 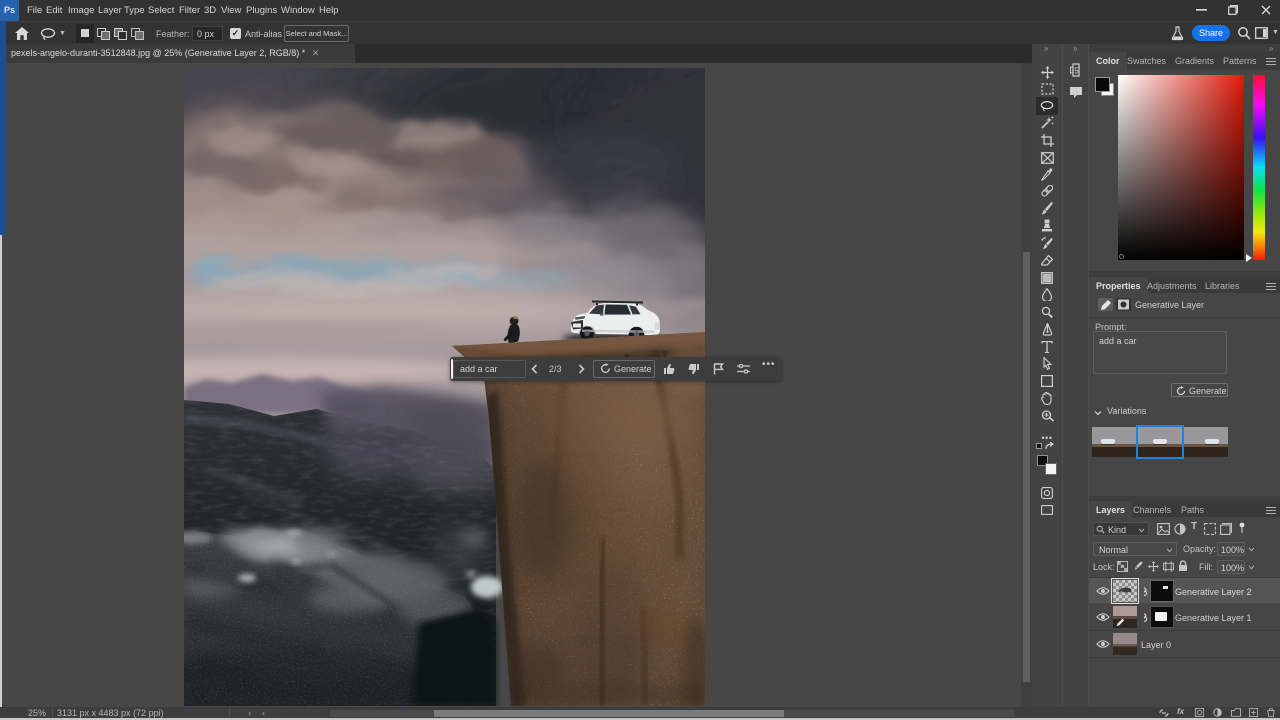 What do you see at coordinates (1076, 71) in the screenshot?
I see `svg-text: 5` at bounding box center [1076, 71].